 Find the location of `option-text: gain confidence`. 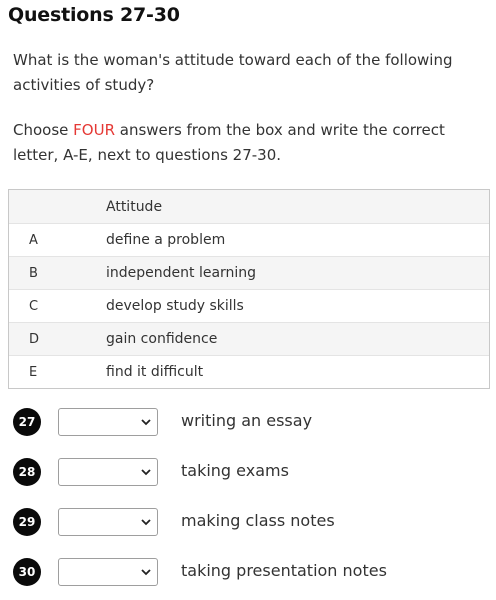

option-text: gain confidence is located at coordinates (162, 339).